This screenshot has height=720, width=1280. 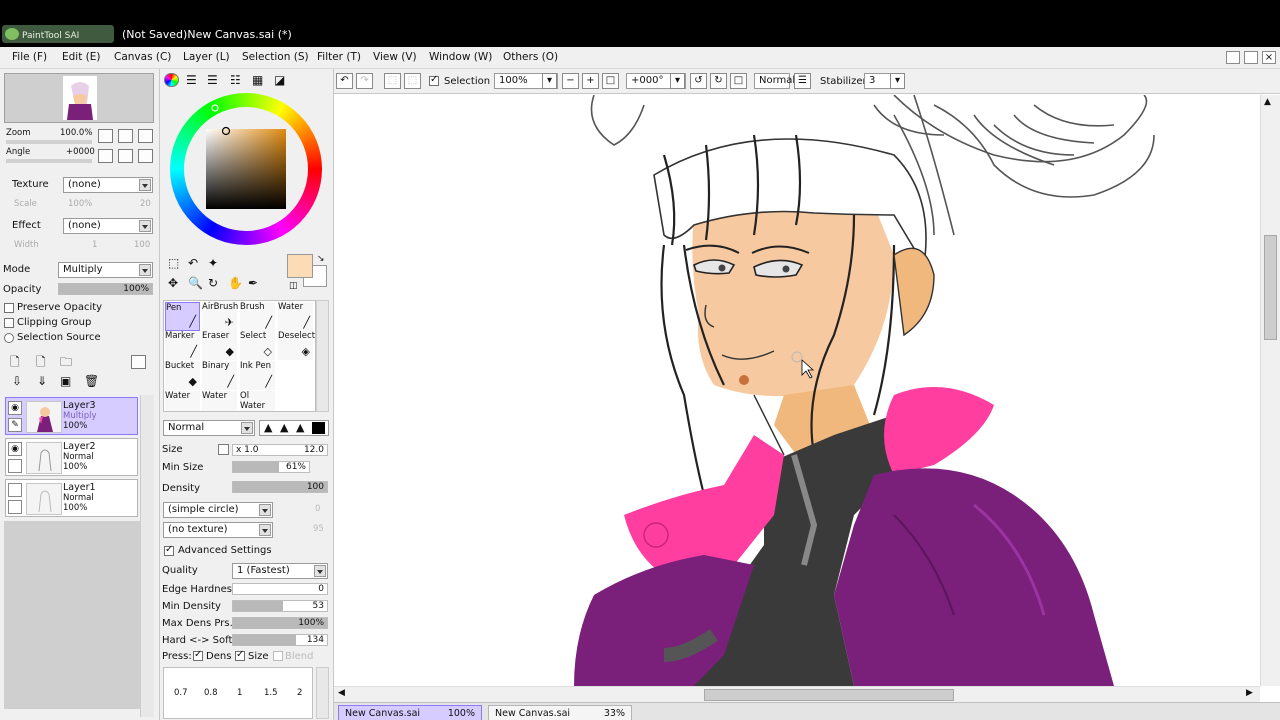 I want to click on tool-water: Water ╱, so click(x=295, y=316).